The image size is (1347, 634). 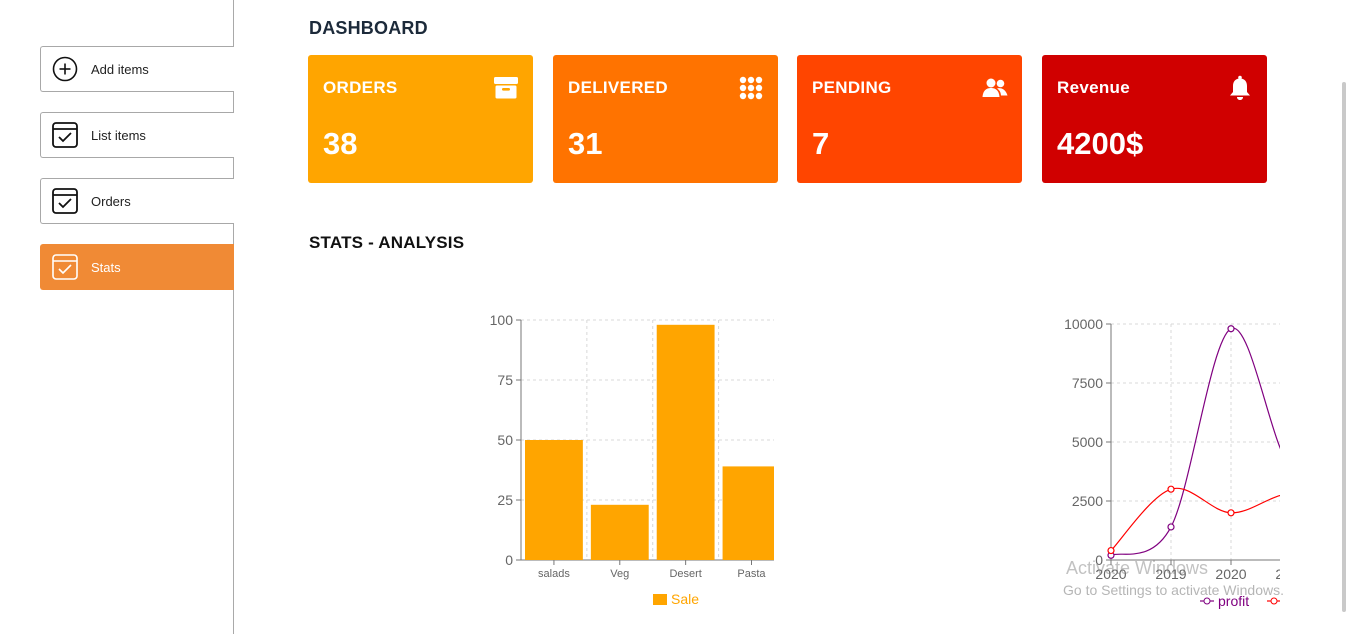 I want to click on sidebar-item-add-items: Add items, so click(x=137, y=69).